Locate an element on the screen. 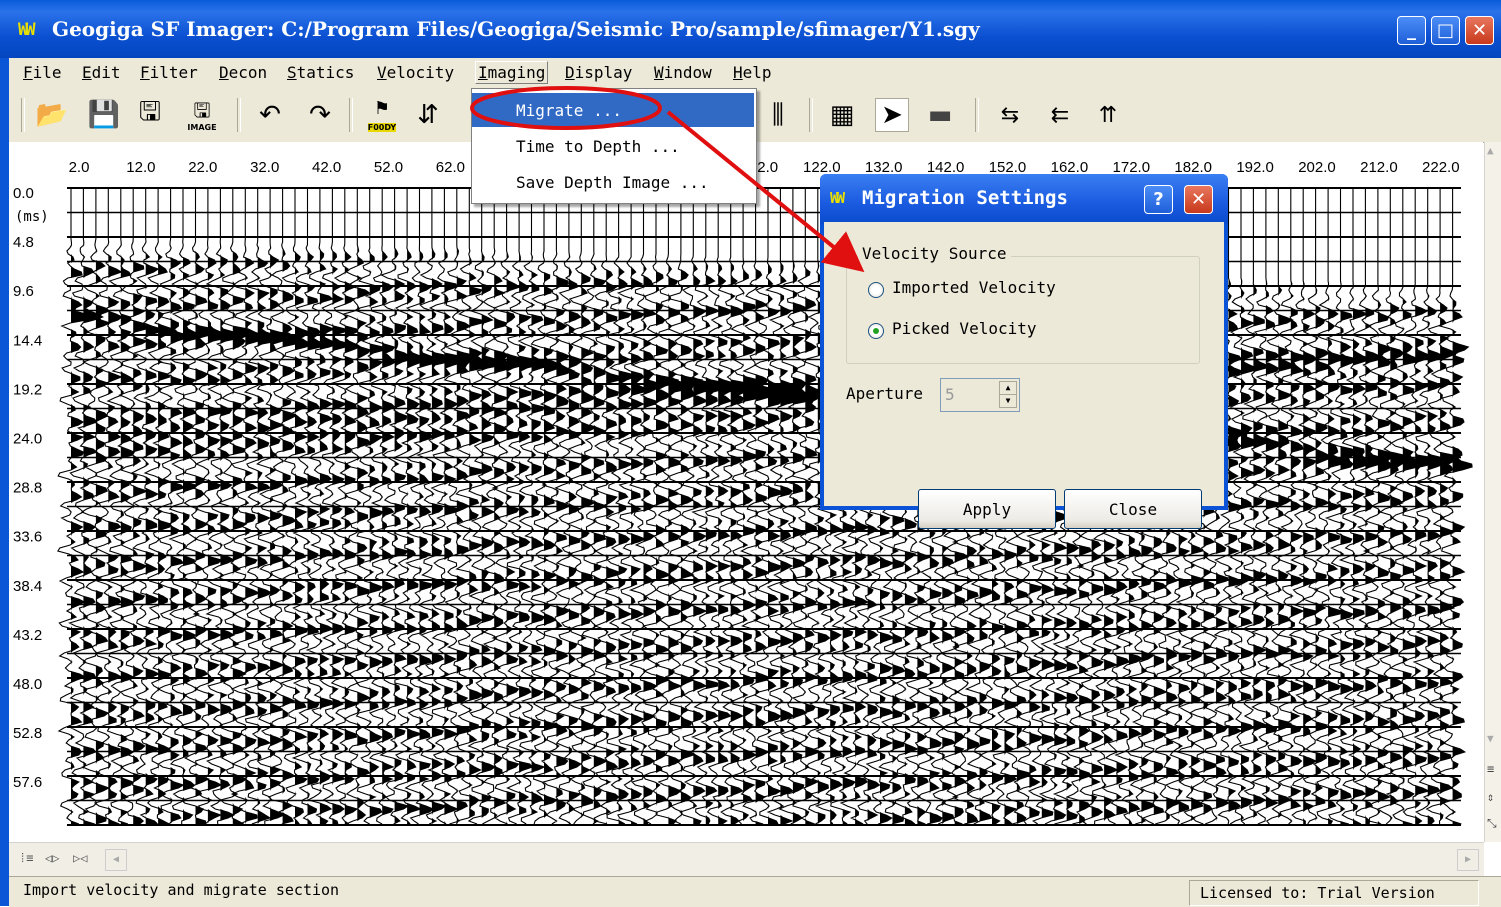  help-button: ? is located at coordinates (1158, 199).